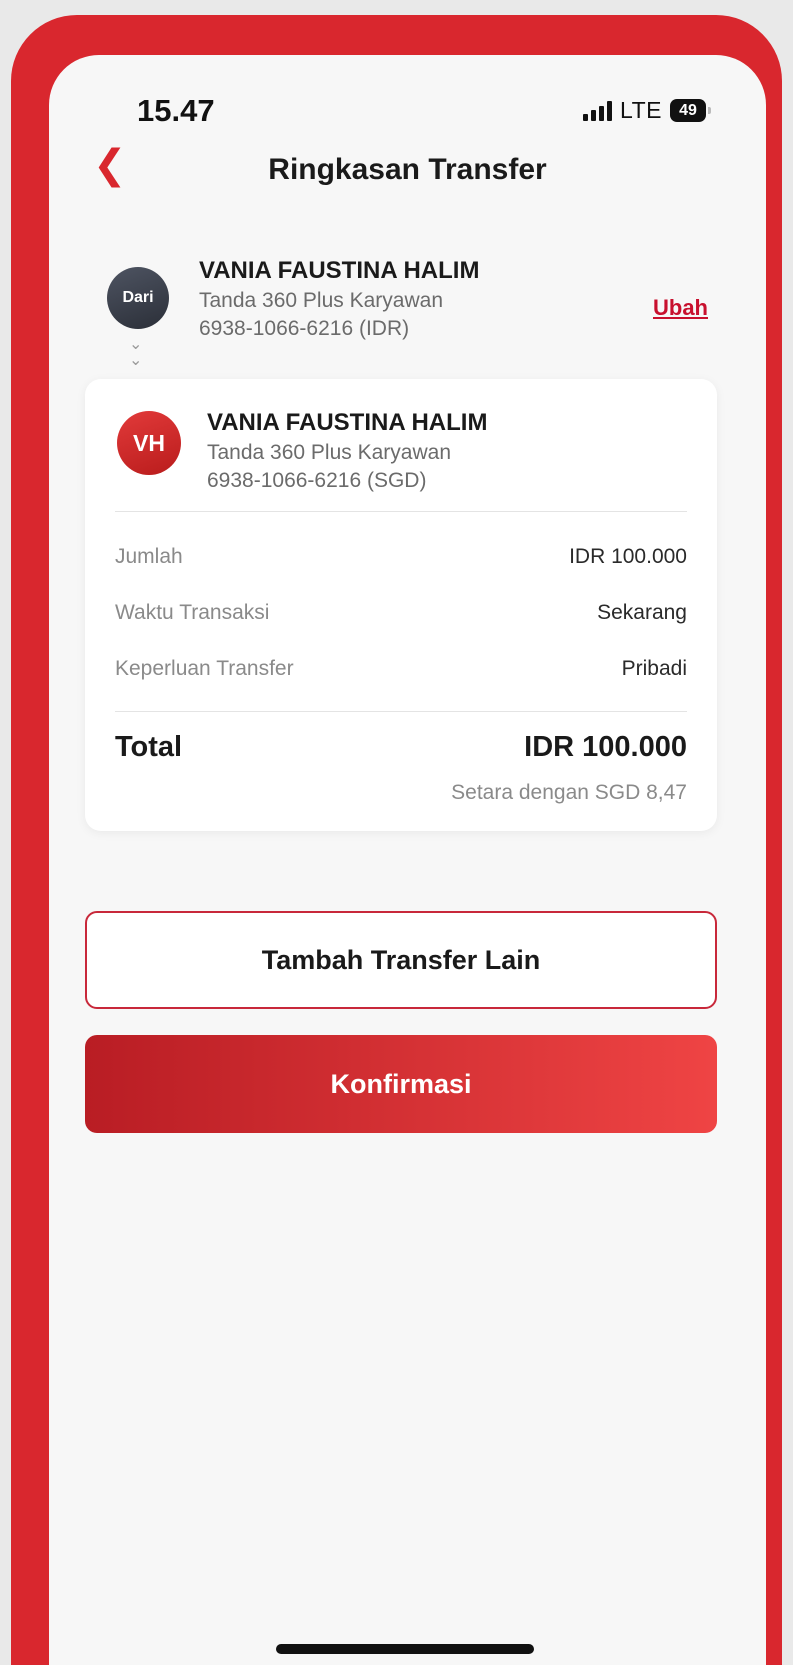  What do you see at coordinates (598, 110) in the screenshot?
I see `signal-icon` at bounding box center [598, 110].